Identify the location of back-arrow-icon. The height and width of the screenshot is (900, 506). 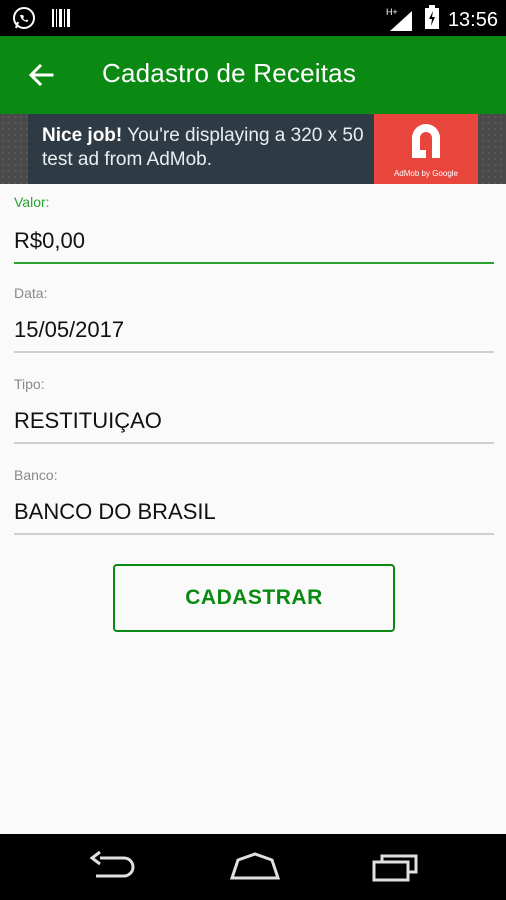
(41, 75).